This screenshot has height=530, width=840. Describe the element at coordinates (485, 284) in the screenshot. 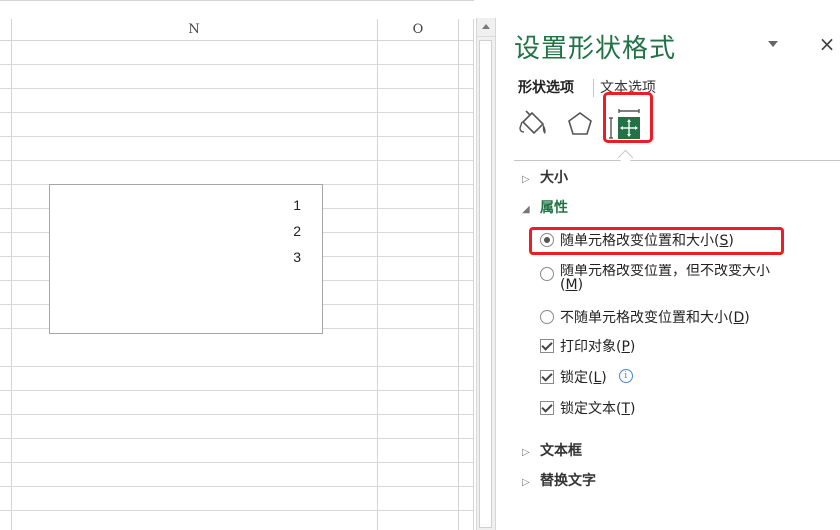

I see `scrollbar-thumb` at that location.